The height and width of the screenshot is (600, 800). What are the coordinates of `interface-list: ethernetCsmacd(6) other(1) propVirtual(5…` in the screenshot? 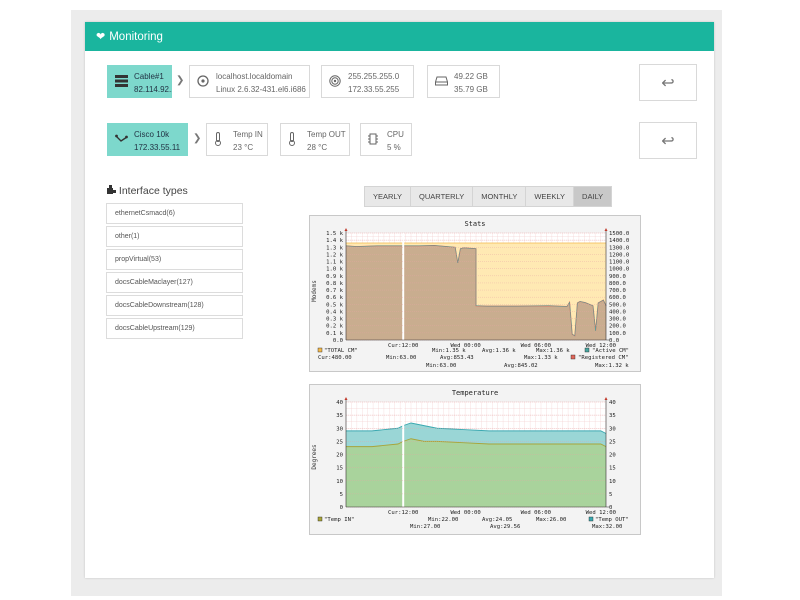 It's located at (174, 272).